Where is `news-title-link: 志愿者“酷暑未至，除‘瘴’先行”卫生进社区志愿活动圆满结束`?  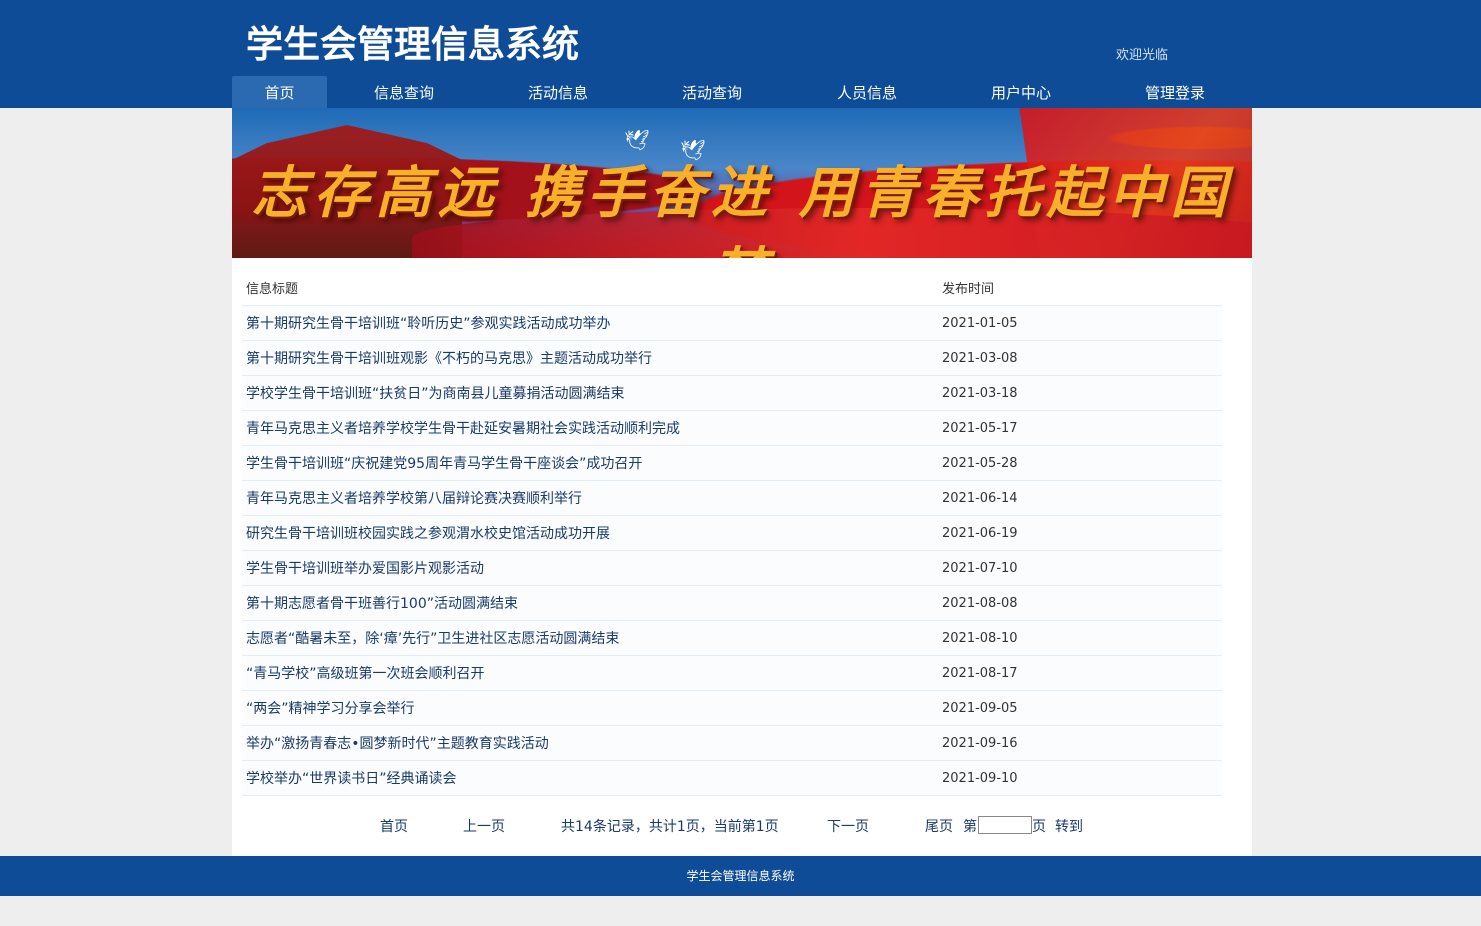
news-title-link: 志愿者“酷暑未至，除‘瘴’先行”卫生进社区志愿活动圆满结束 is located at coordinates (592, 638).